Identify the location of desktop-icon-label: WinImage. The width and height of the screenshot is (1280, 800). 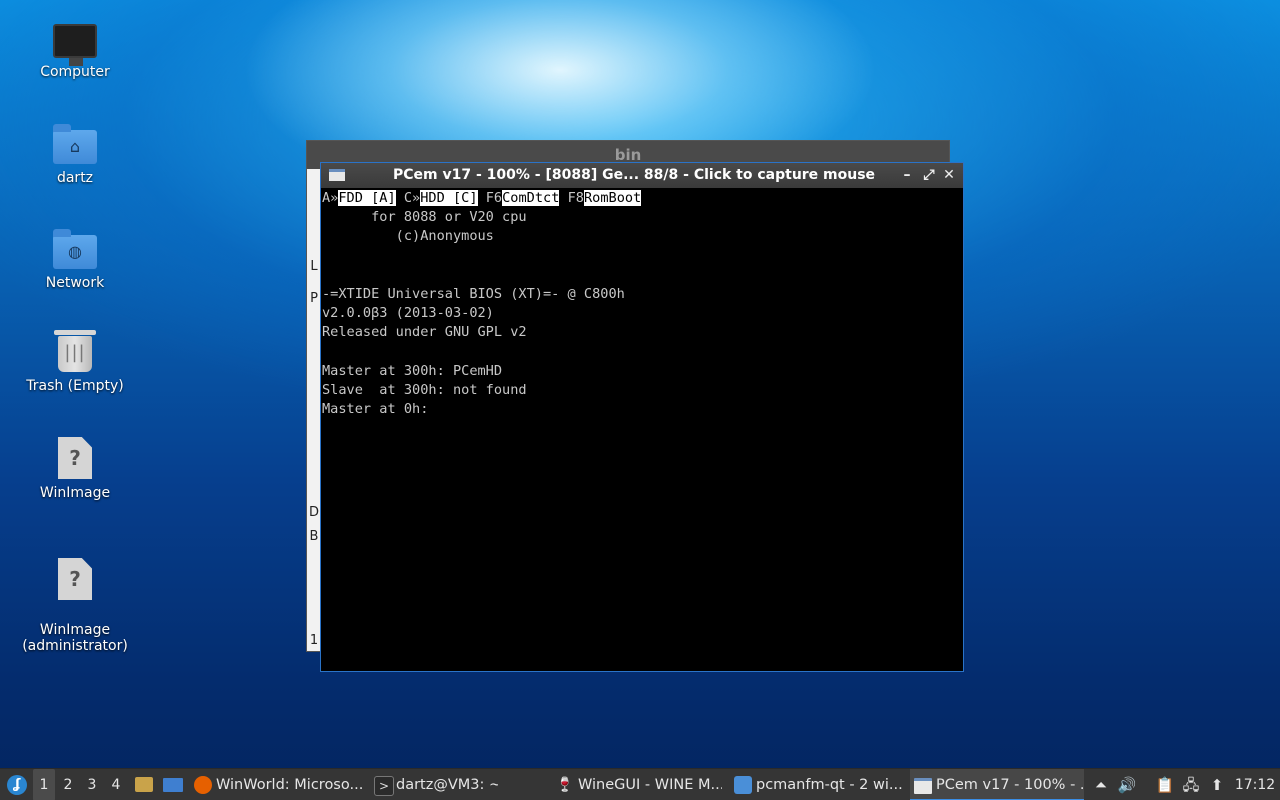
(75, 493).